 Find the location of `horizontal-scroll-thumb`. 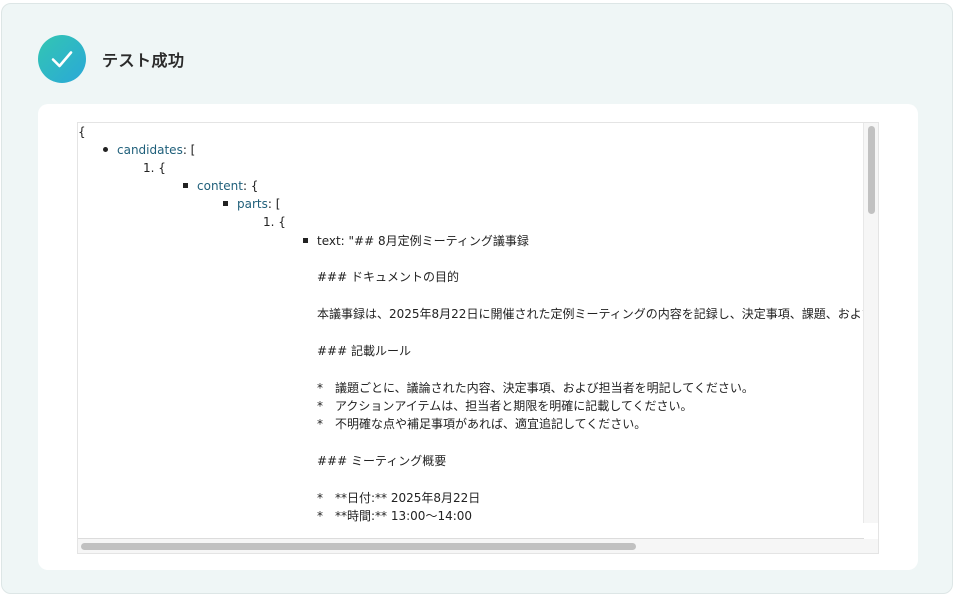

horizontal-scroll-thumb is located at coordinates (358, 546).